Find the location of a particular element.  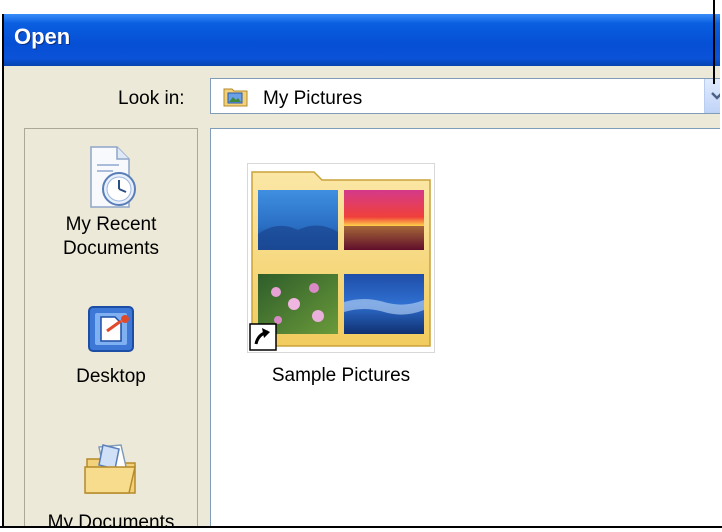

place-my-documents: My Documents is located at coordinates (111, 484).